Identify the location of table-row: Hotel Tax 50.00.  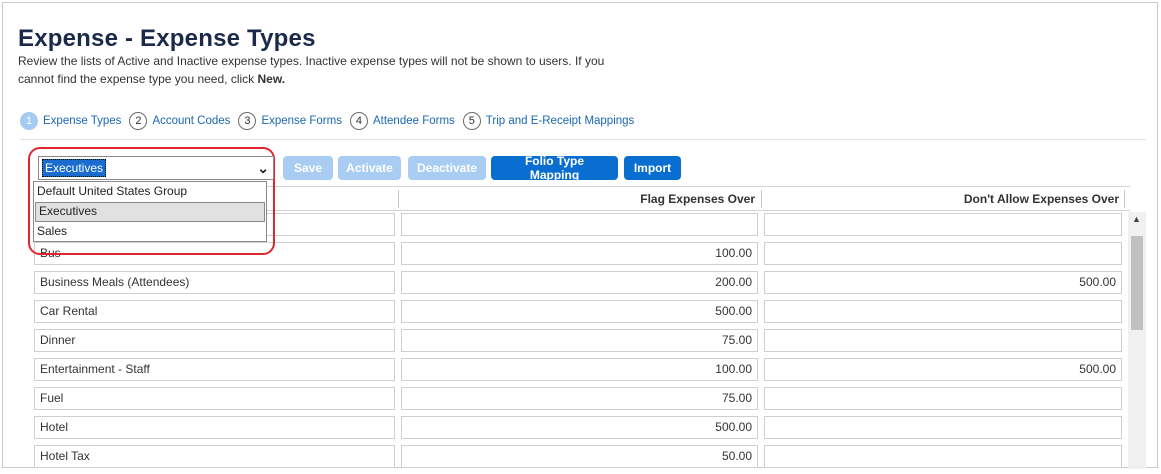
(581, 459).